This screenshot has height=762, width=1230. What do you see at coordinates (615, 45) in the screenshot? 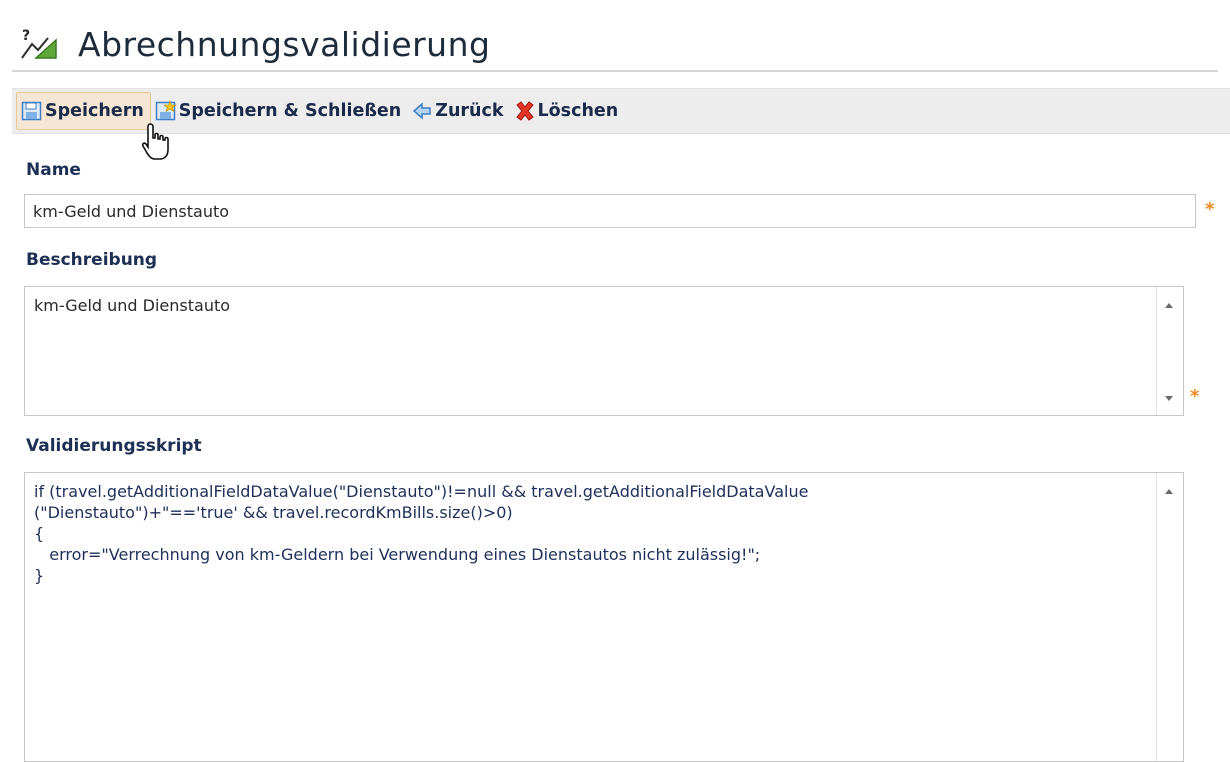
I see `page-header: ? Abrechnungsvalidierung` at bounding box center [615, 45].